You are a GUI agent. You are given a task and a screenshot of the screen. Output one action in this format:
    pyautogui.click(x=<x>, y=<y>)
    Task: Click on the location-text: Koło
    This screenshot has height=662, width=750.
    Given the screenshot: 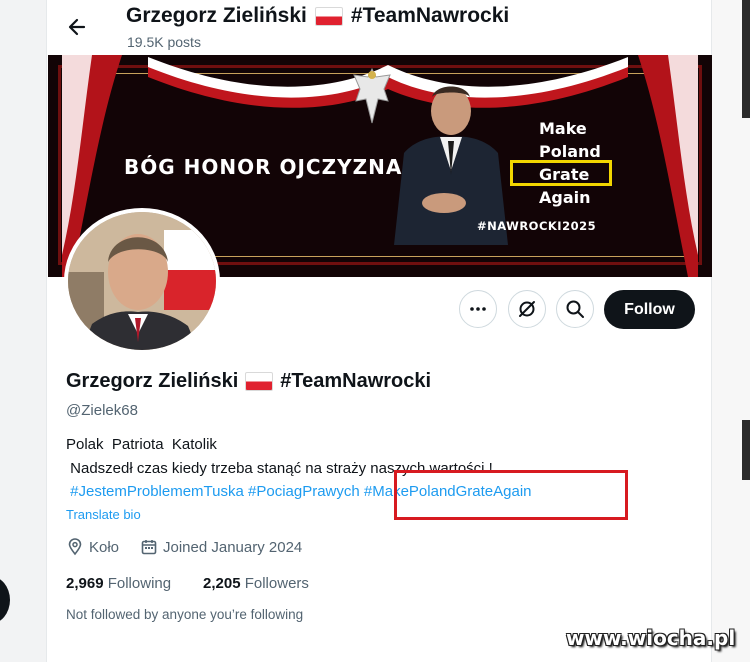 What is the action you would take?
    pyautogui.click(x=104, y=547)
    